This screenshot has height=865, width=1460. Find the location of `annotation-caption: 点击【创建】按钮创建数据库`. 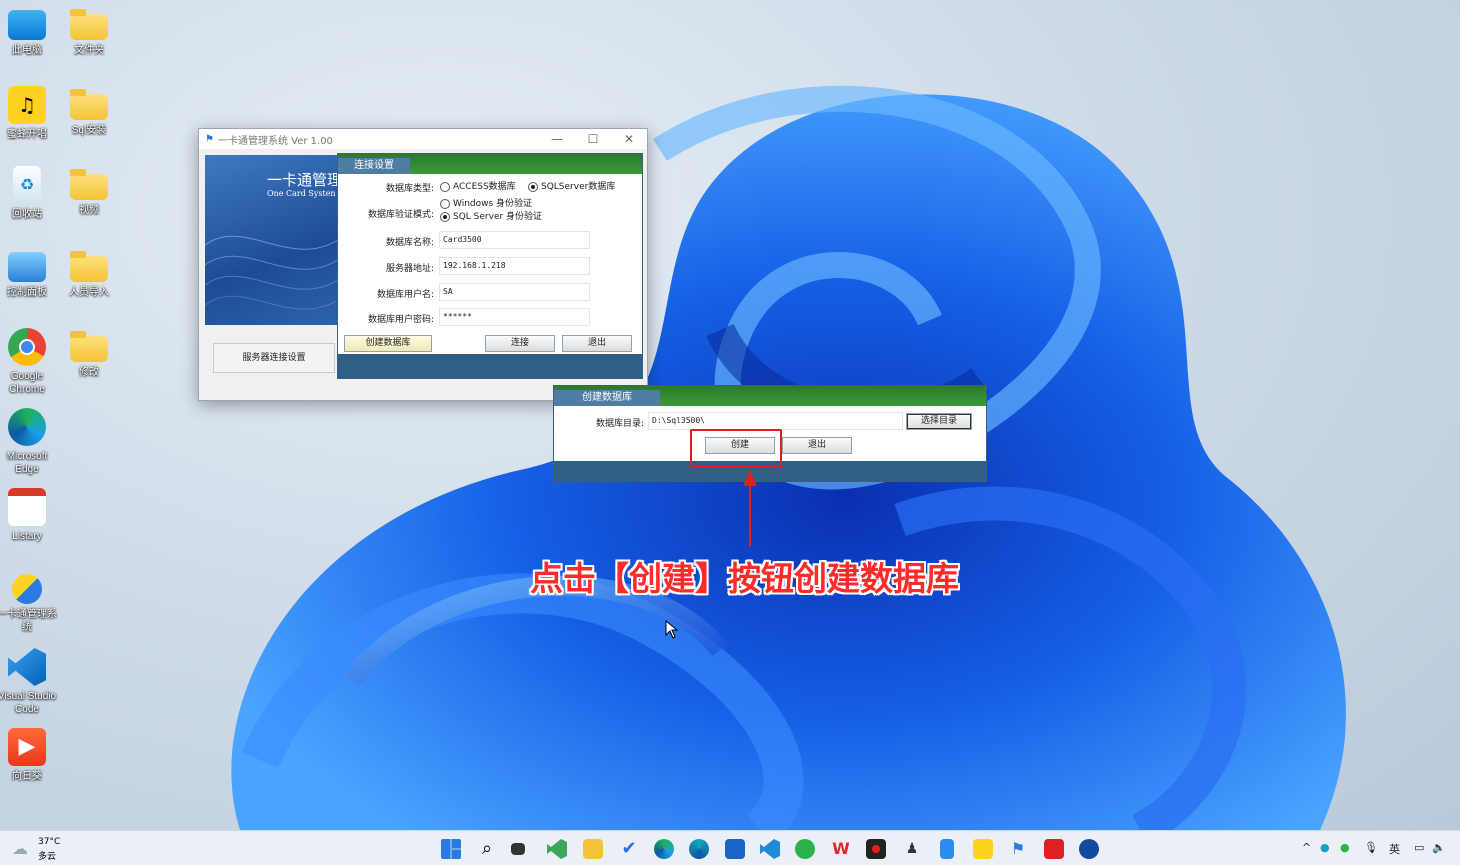

annotation-caption: 点击【创建】按钮创建数据库 is located at coordinates (744, 578).